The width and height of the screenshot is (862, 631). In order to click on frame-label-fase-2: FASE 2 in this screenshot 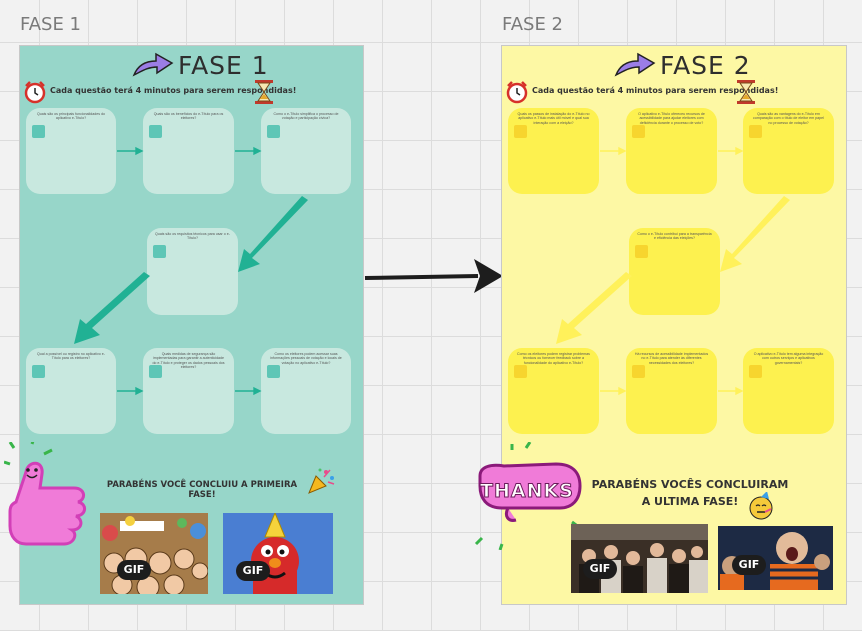, I will do `click(532, 24)`.